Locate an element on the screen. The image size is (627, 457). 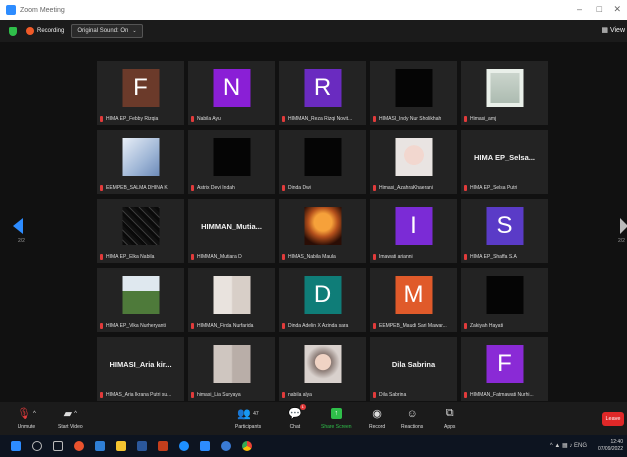
leave-button: Leave is located at coordinates (613, 419).